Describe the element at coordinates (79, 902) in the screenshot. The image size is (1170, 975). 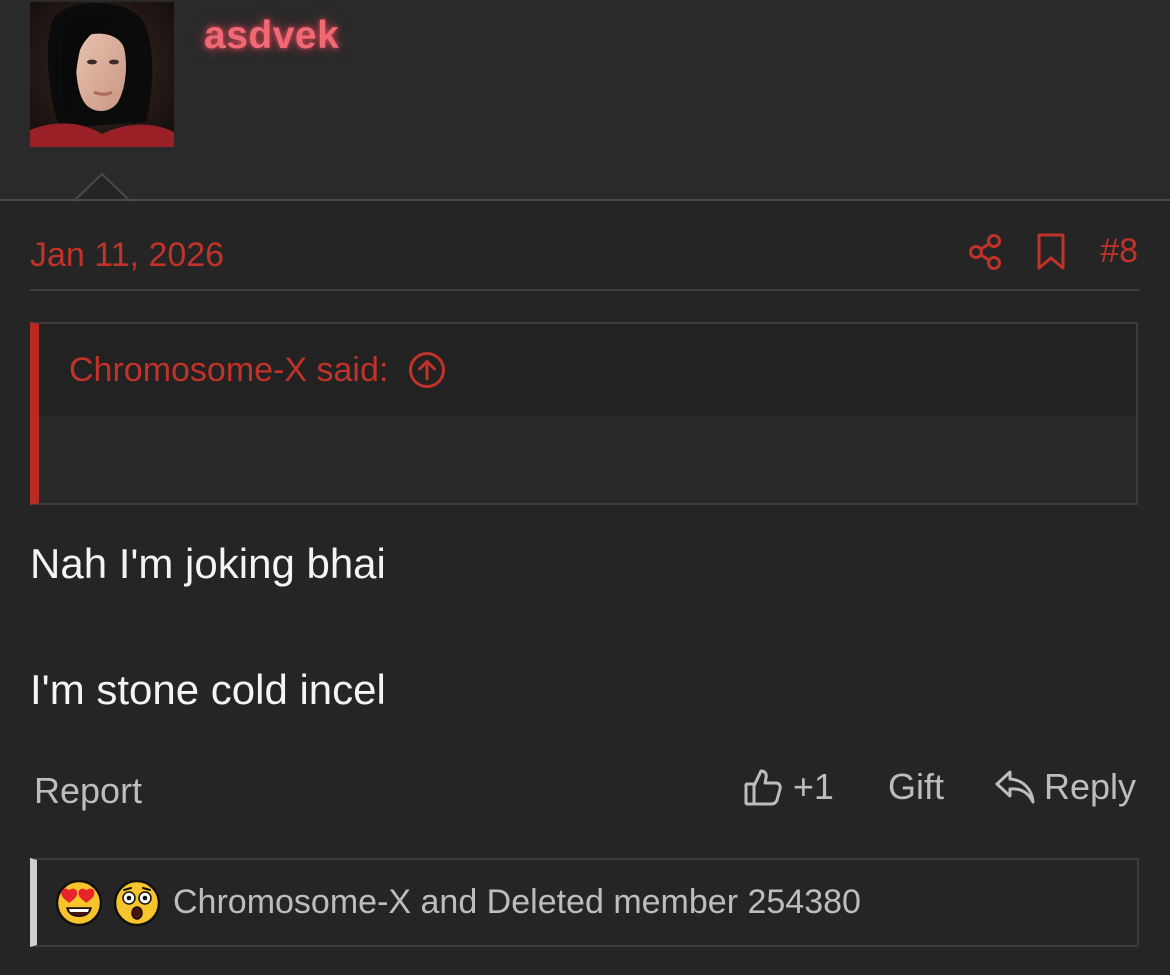
I see `heart-eyes-emoji-icon` at that location.